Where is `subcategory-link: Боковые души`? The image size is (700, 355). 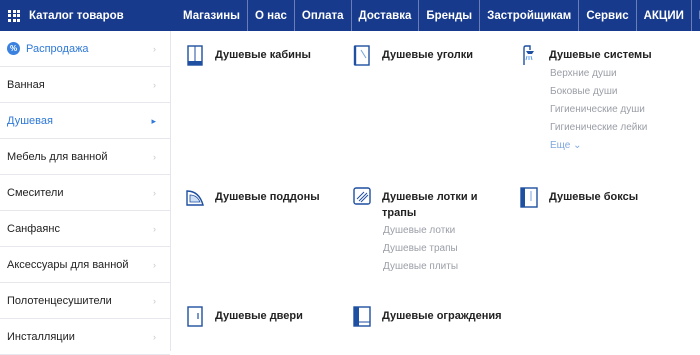
subcategory-link: Боковые души is located at coordinates (598, 92).